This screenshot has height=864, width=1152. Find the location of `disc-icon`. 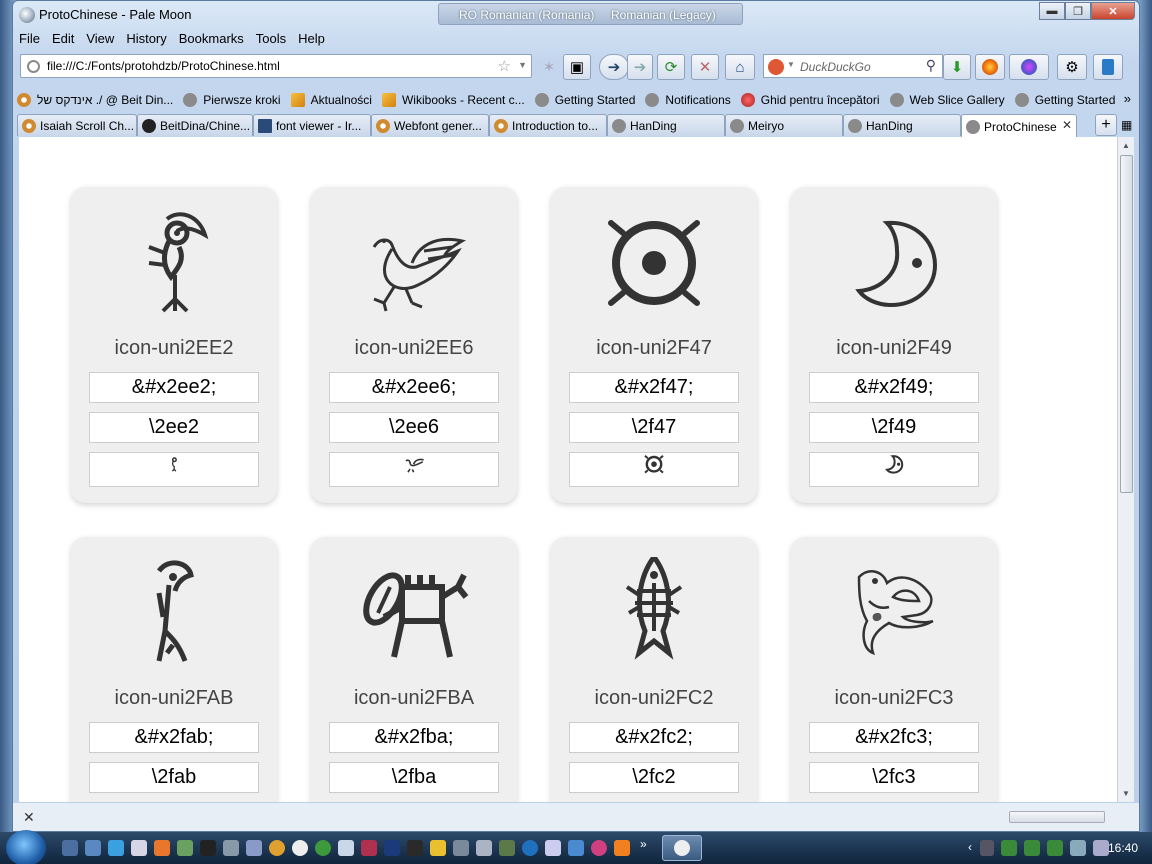

disc-icon is located at coordinates (277, 848).